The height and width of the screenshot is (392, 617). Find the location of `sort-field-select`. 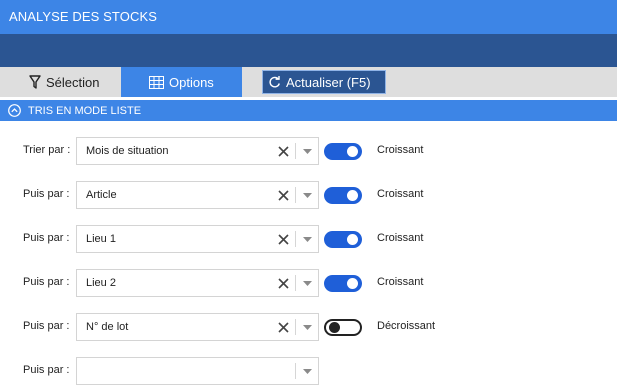

sort-field-select is located at coordinates (197, 371).